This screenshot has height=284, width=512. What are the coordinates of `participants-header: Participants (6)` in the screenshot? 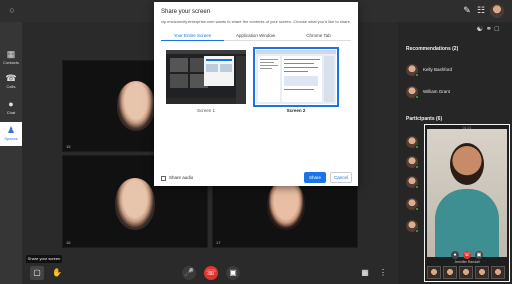 It's located at (424, 119).